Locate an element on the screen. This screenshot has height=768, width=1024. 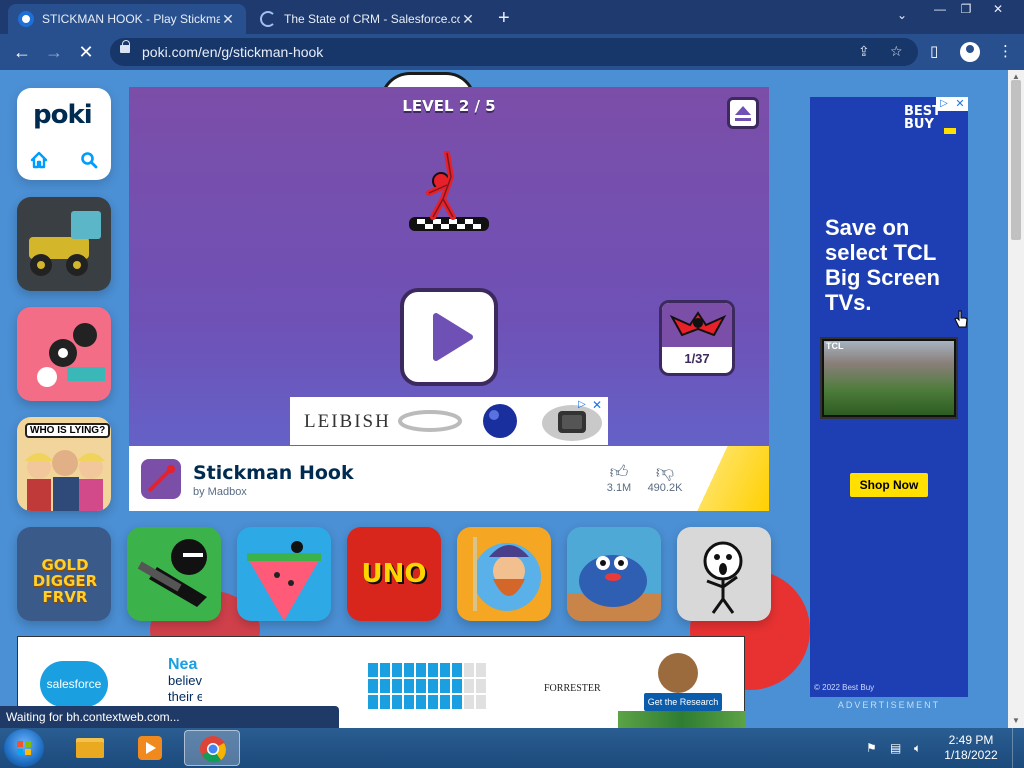
game-overlay-ad: LEIBISH ▷ ✕ is located at coordinates (449, 421).